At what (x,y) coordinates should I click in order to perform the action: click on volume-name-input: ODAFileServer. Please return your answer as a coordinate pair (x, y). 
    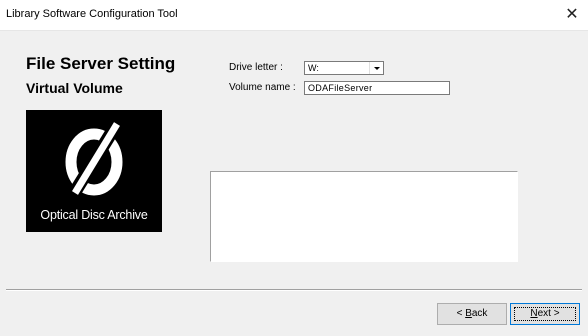
    Looking at the image, I should click on (377, 88).